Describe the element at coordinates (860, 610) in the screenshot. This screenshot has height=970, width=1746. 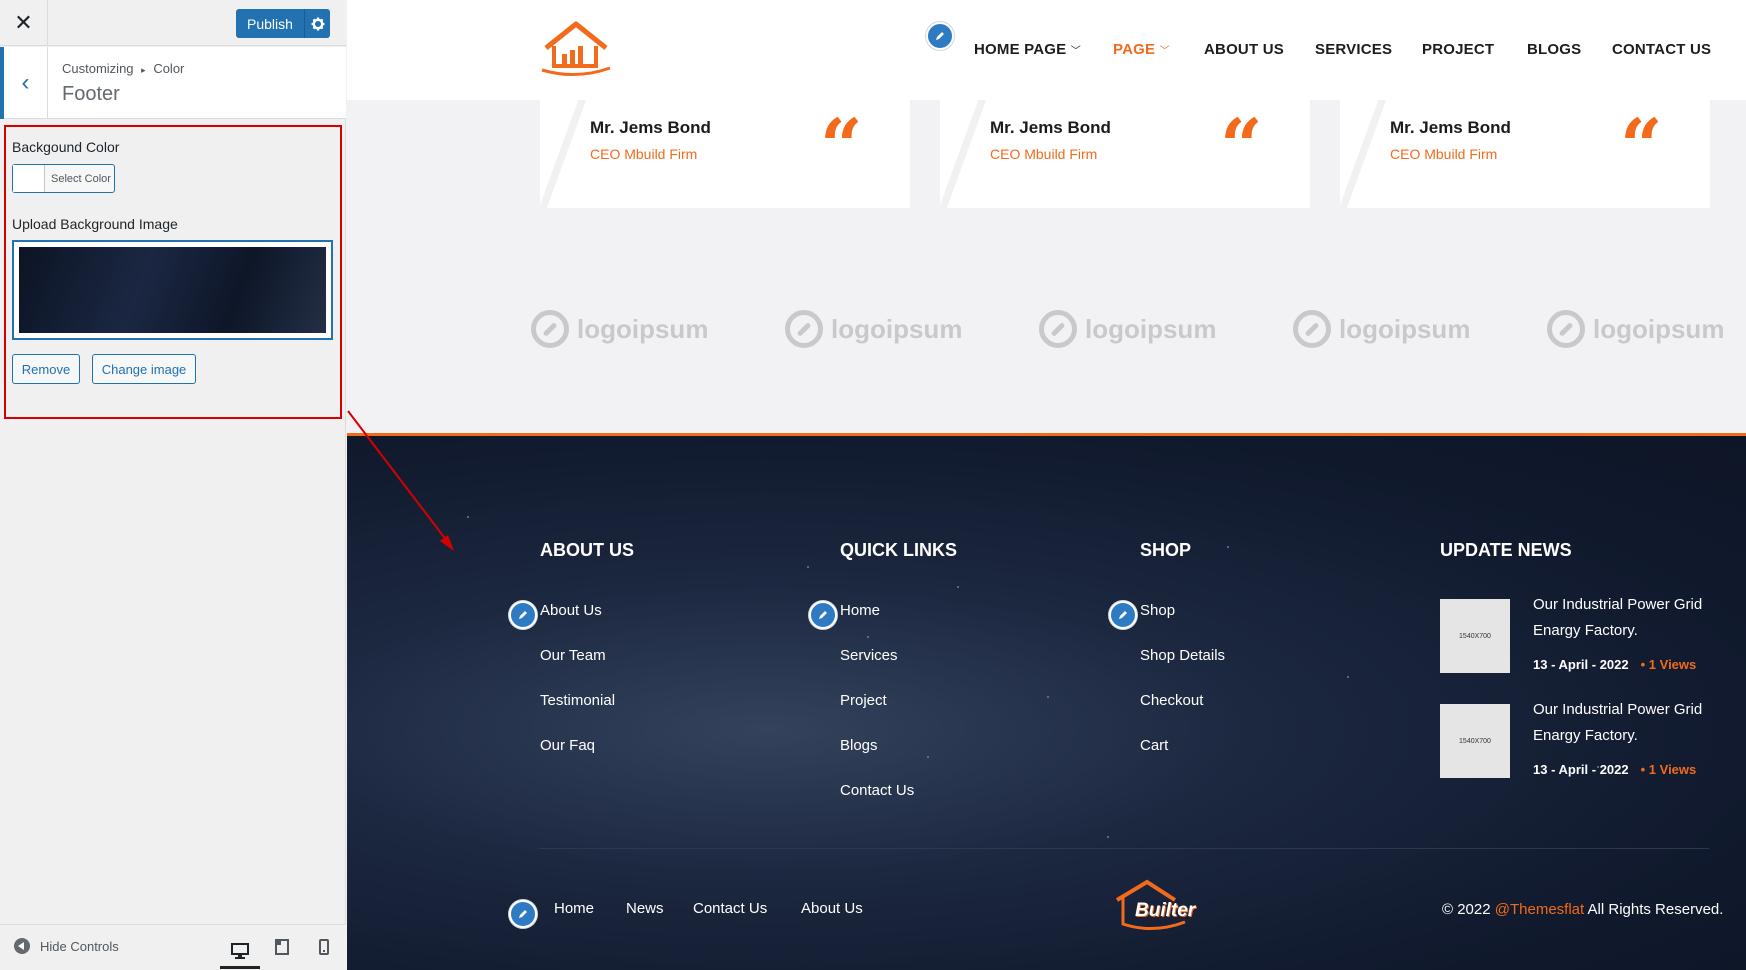
I see `footer-link: Home` at that location.